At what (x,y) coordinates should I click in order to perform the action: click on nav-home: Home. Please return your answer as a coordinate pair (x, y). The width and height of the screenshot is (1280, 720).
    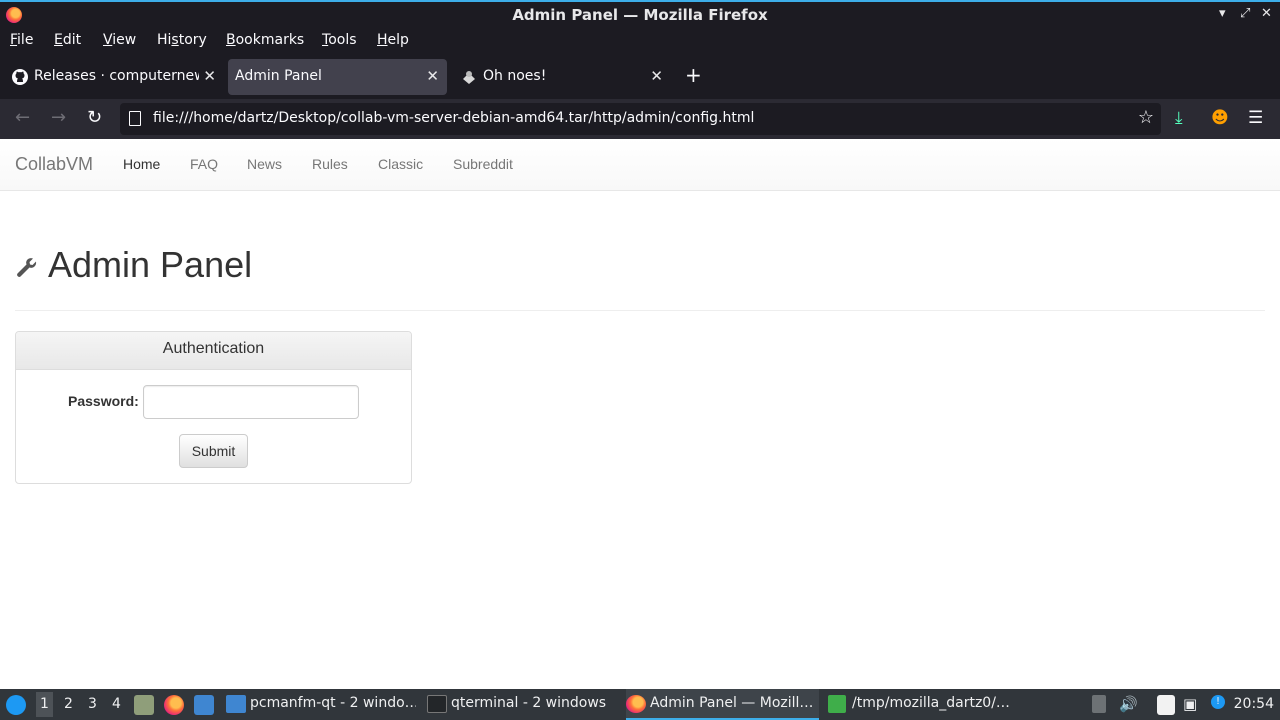
    Looking at the image, I should click on (141, 164).